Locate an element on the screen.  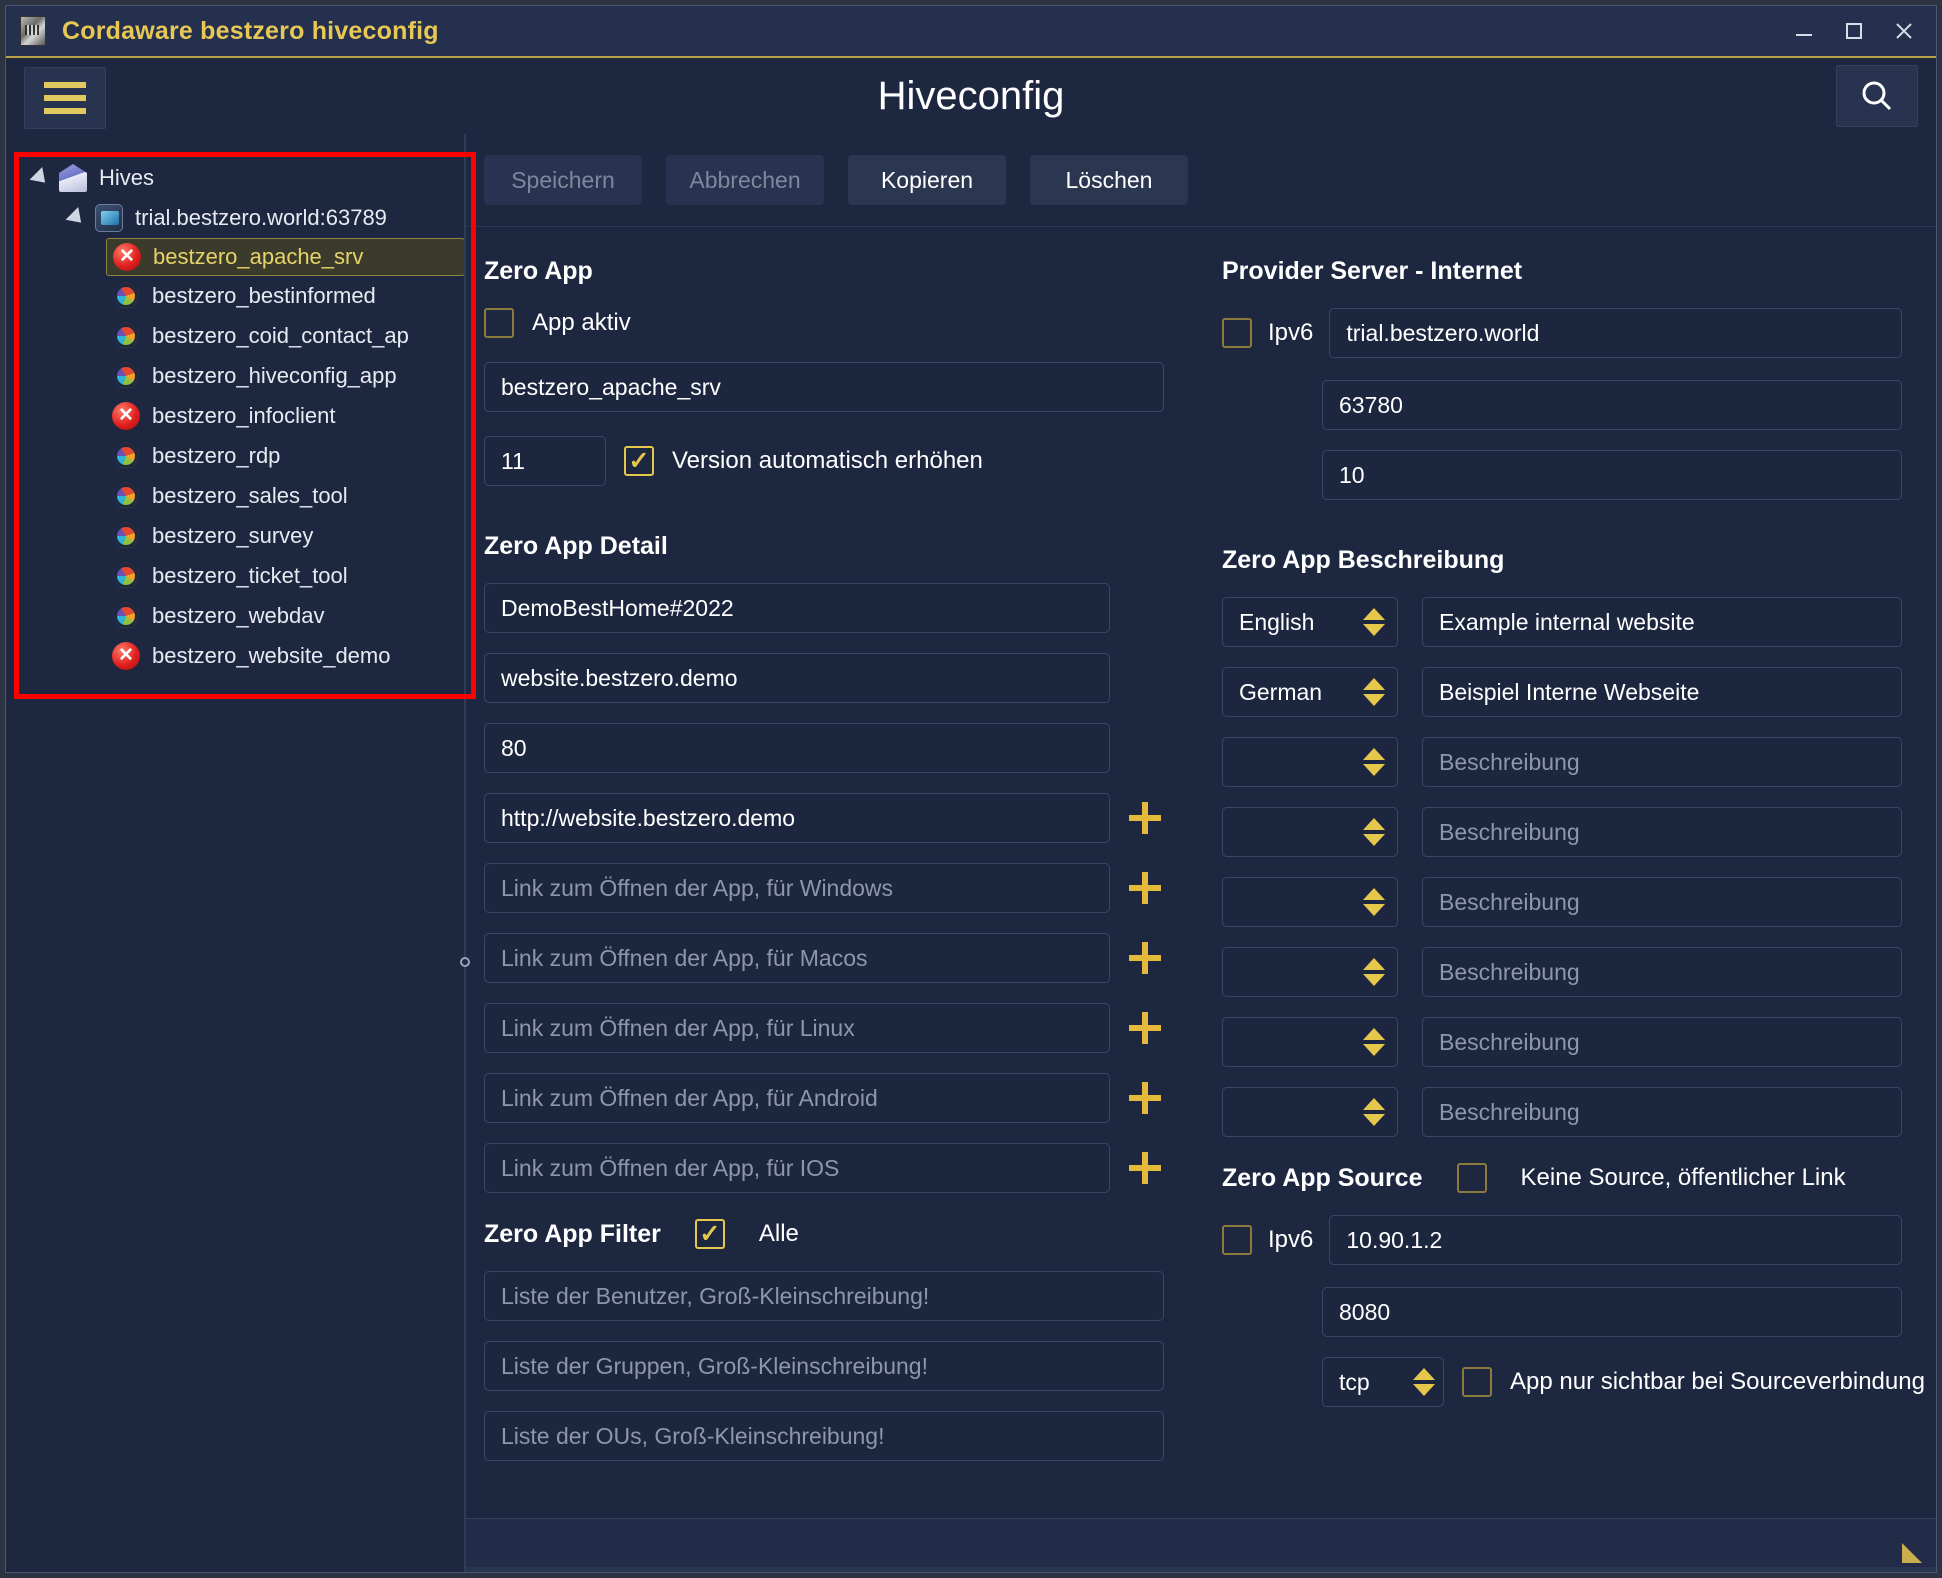
horizontal-scrollbar is located at coordinates (1201, 1569).